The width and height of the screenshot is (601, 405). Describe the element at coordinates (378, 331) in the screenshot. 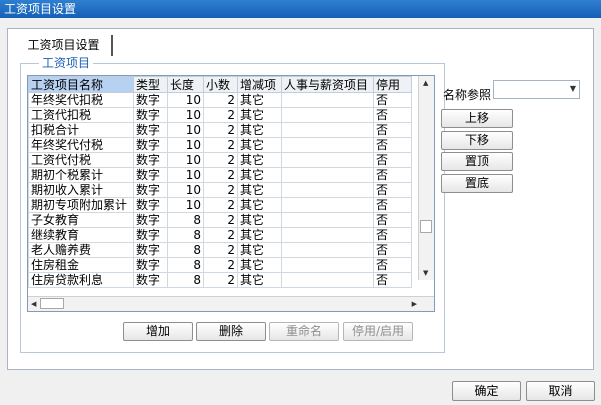

I see `toggle-disable-button: 停用/启用` at that location.